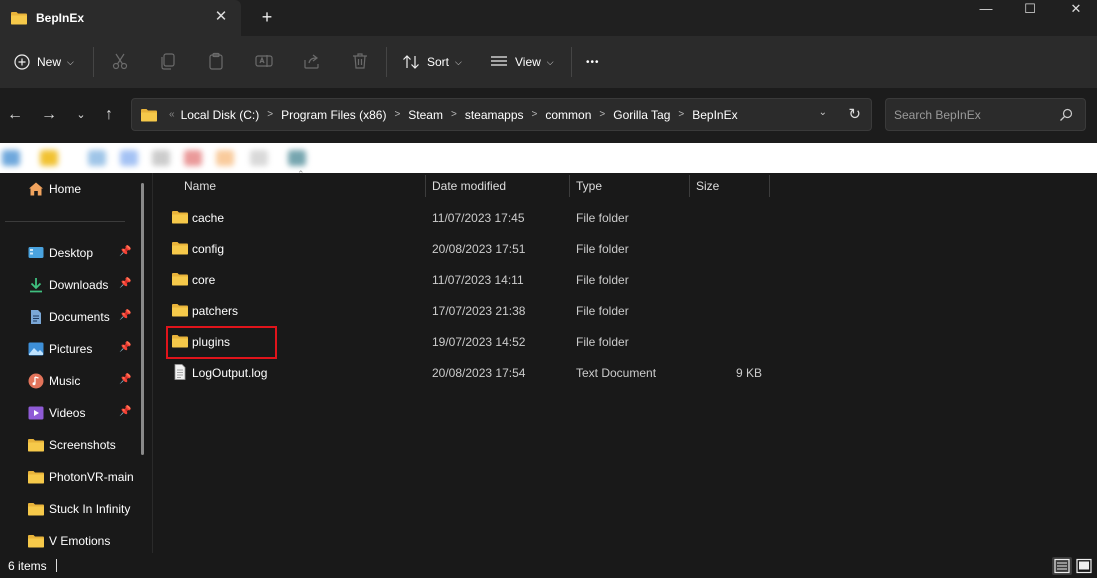 Image resolution: width=1097 pixels, height=578 pixels. I want to click on crumb-program-files: Program Files (x86), so click(333, 115).